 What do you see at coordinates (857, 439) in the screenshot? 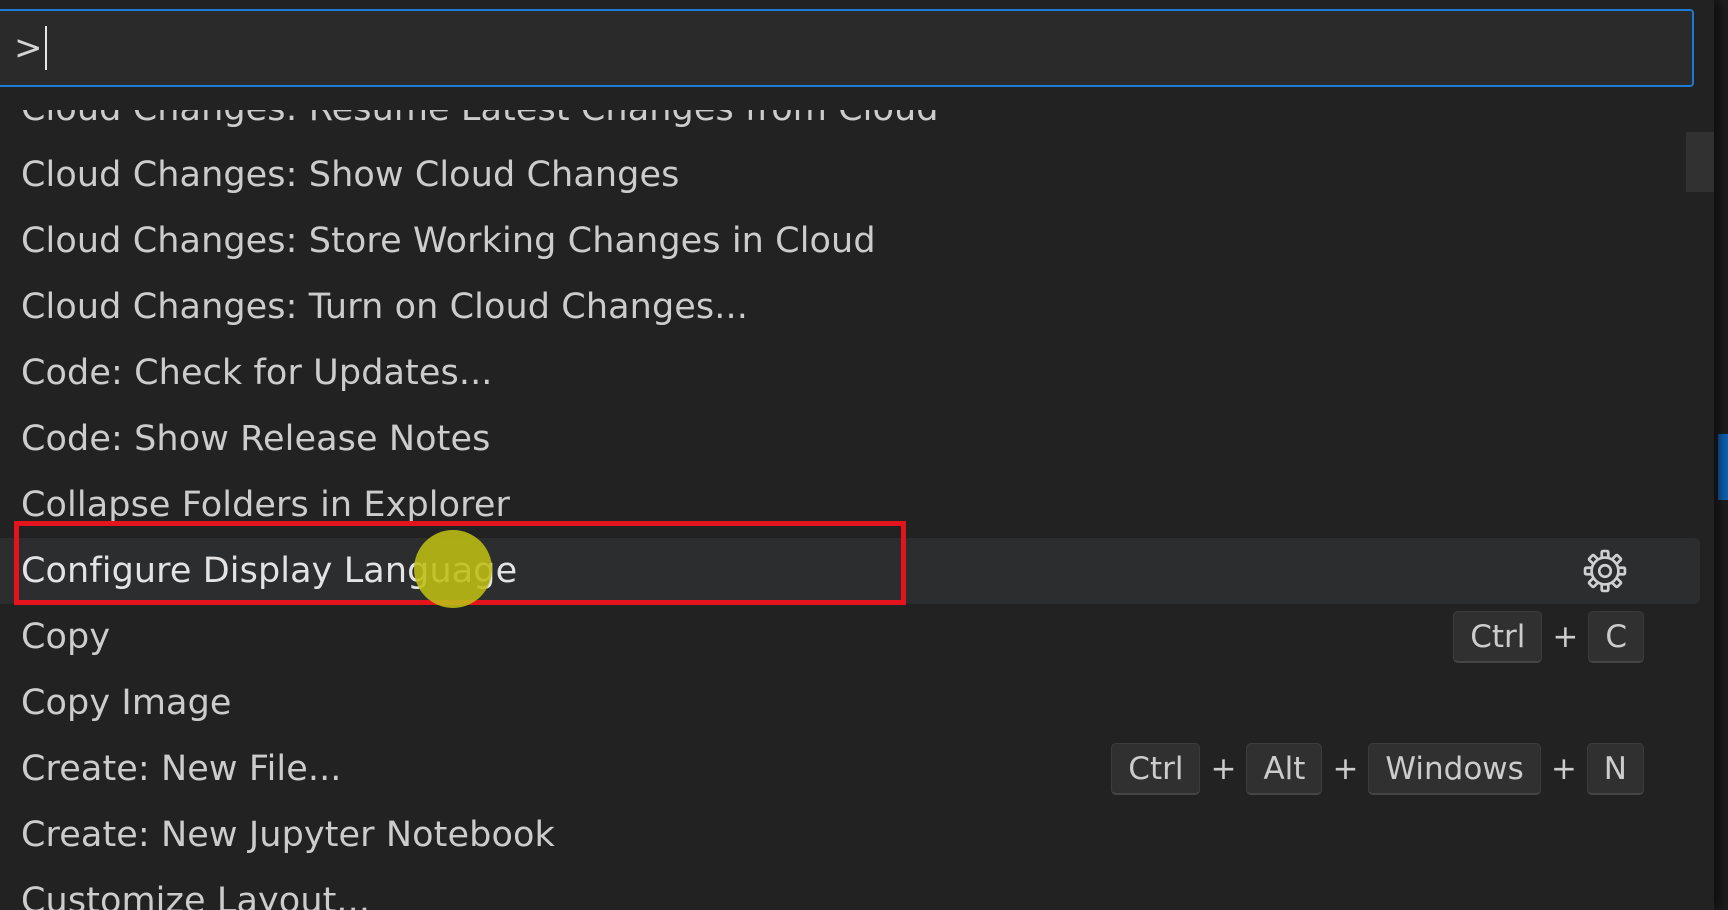
I see `command-item: Code: Show Release Notes` at bounding box center [857, 439].